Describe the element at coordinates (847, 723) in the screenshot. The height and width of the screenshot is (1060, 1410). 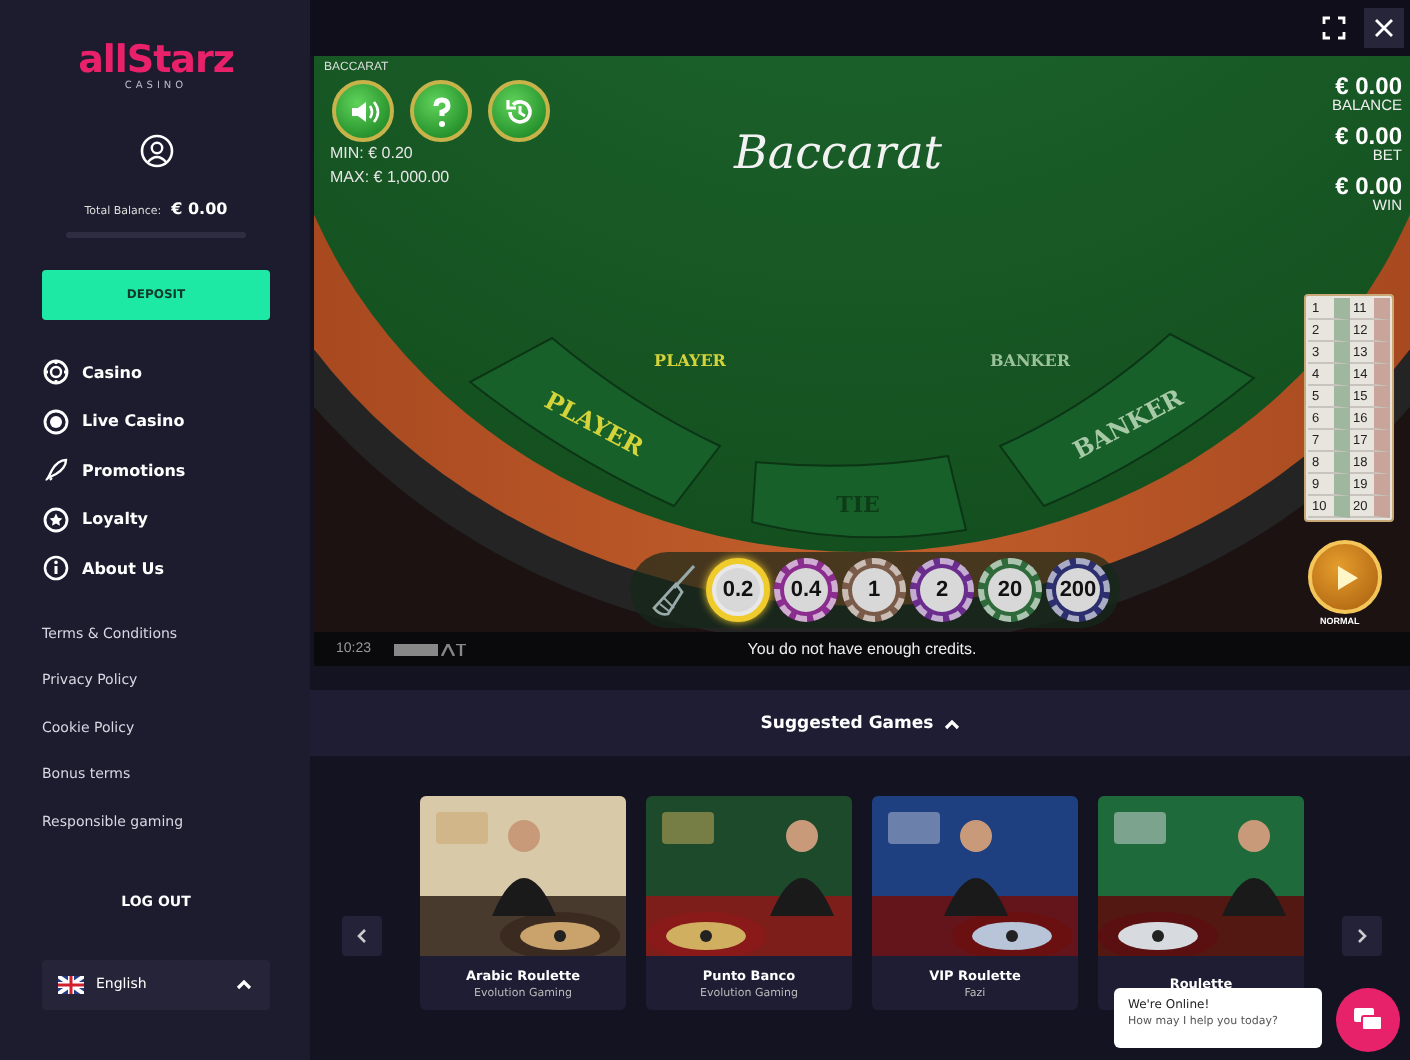
I see `section-title: Suggested Games` at that location.